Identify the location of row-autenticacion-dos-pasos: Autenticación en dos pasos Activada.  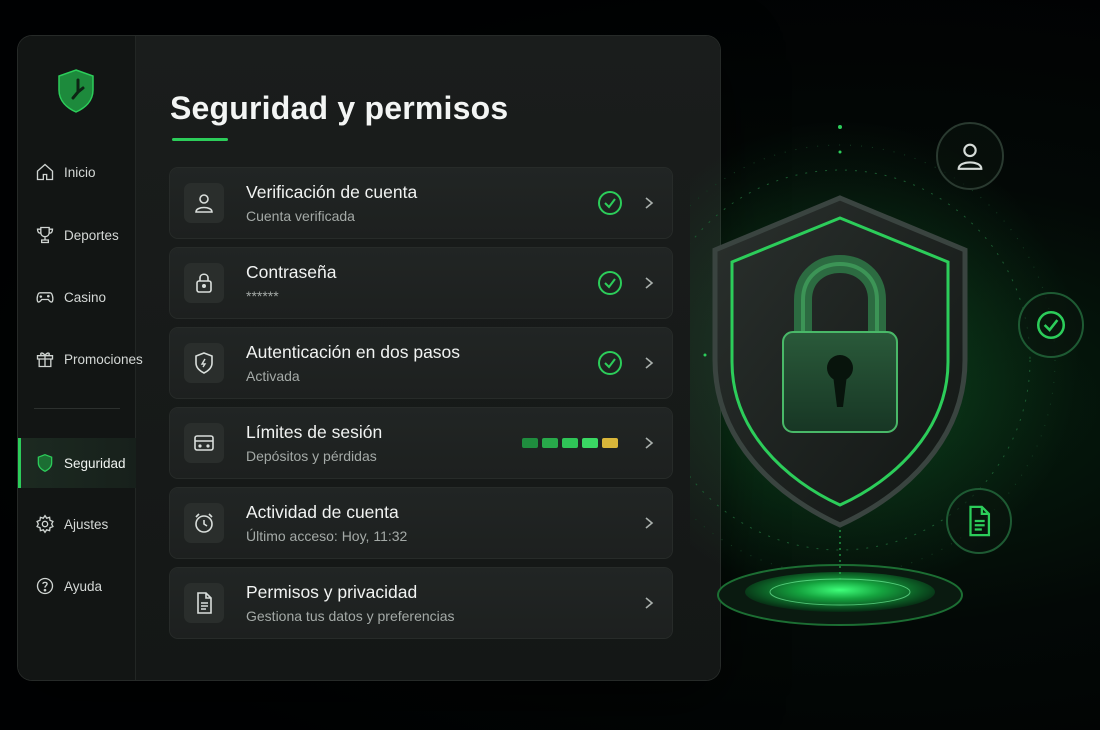
(421, 363).